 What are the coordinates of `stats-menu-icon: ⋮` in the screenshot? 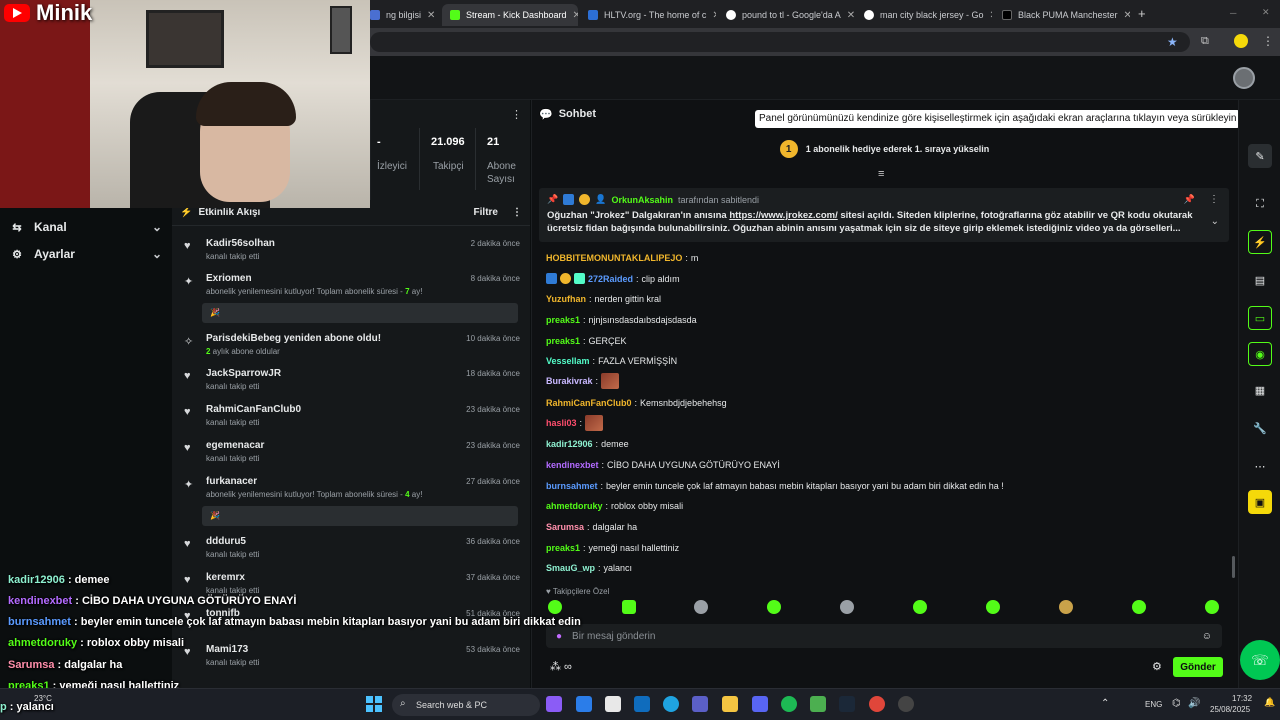 It's located at (516, 114).